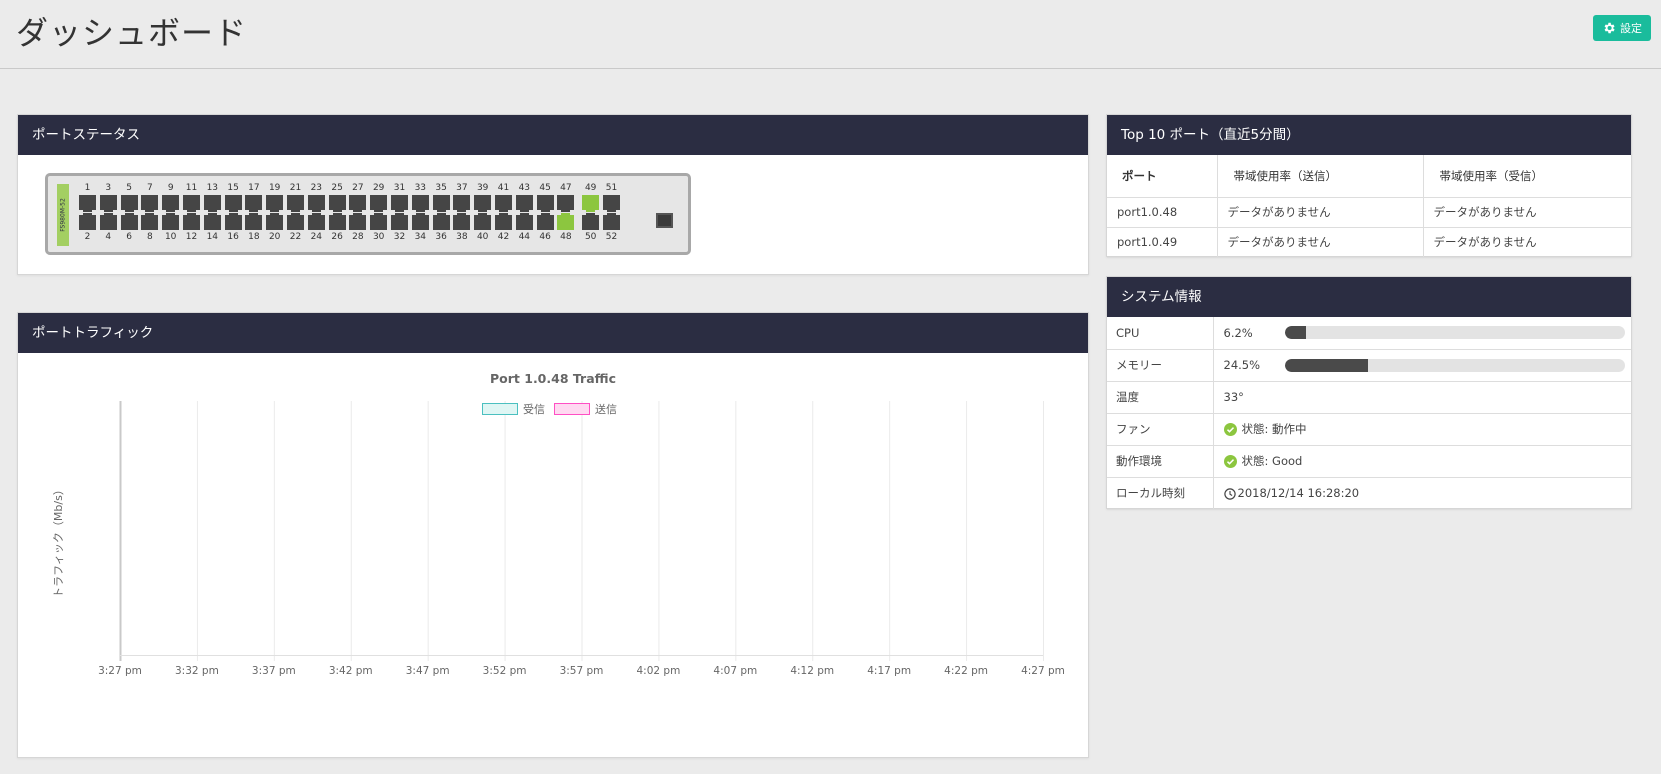  What do you see at coordinates (191, 237) in the screenshot?
I see `port-number-label: 12` at bounding box center [191, 237].